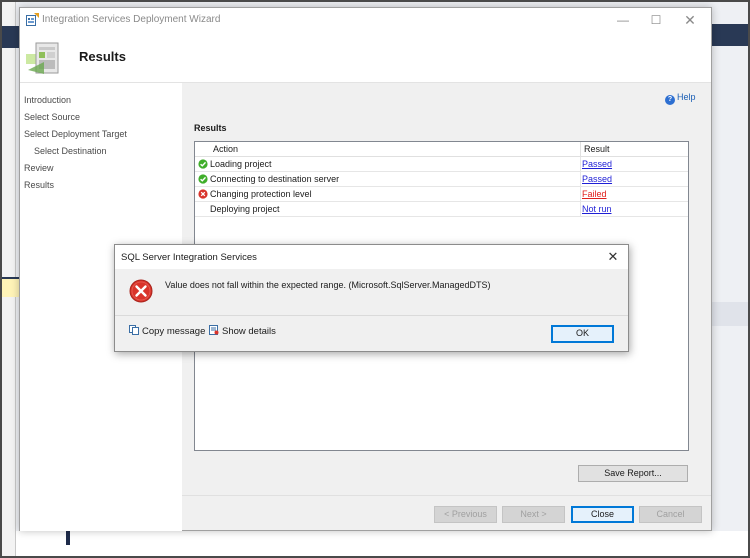 Image resolution: width=750 pixels, height=558 pixels. I want to click on nav-item-results: Results, so click(39, 185).